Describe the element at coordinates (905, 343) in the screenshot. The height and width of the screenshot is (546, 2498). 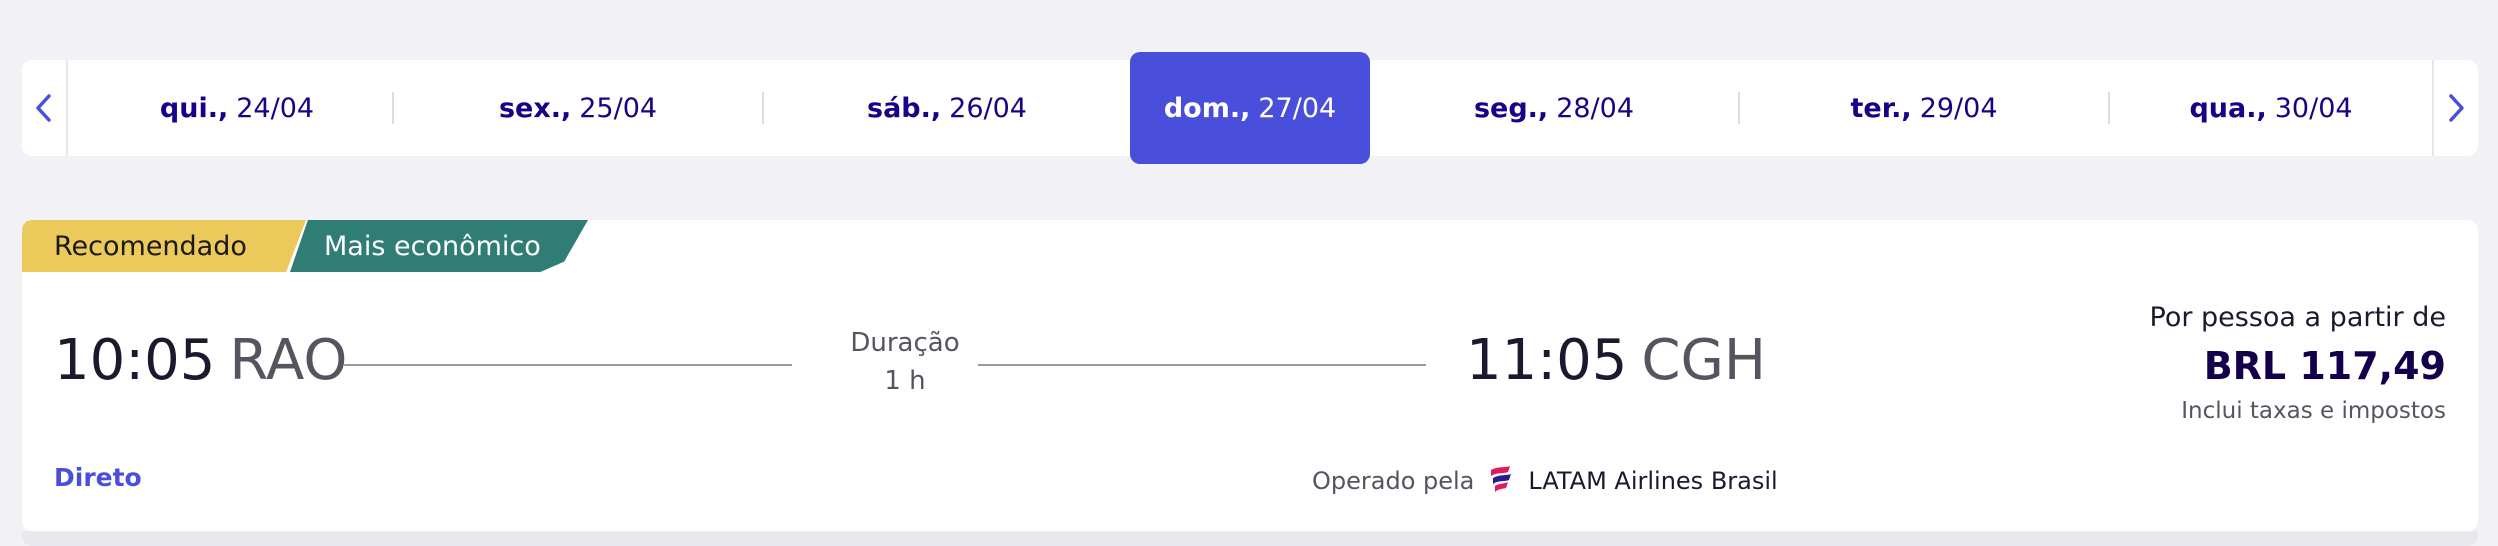
I see `duration-label: Duração` at that location.